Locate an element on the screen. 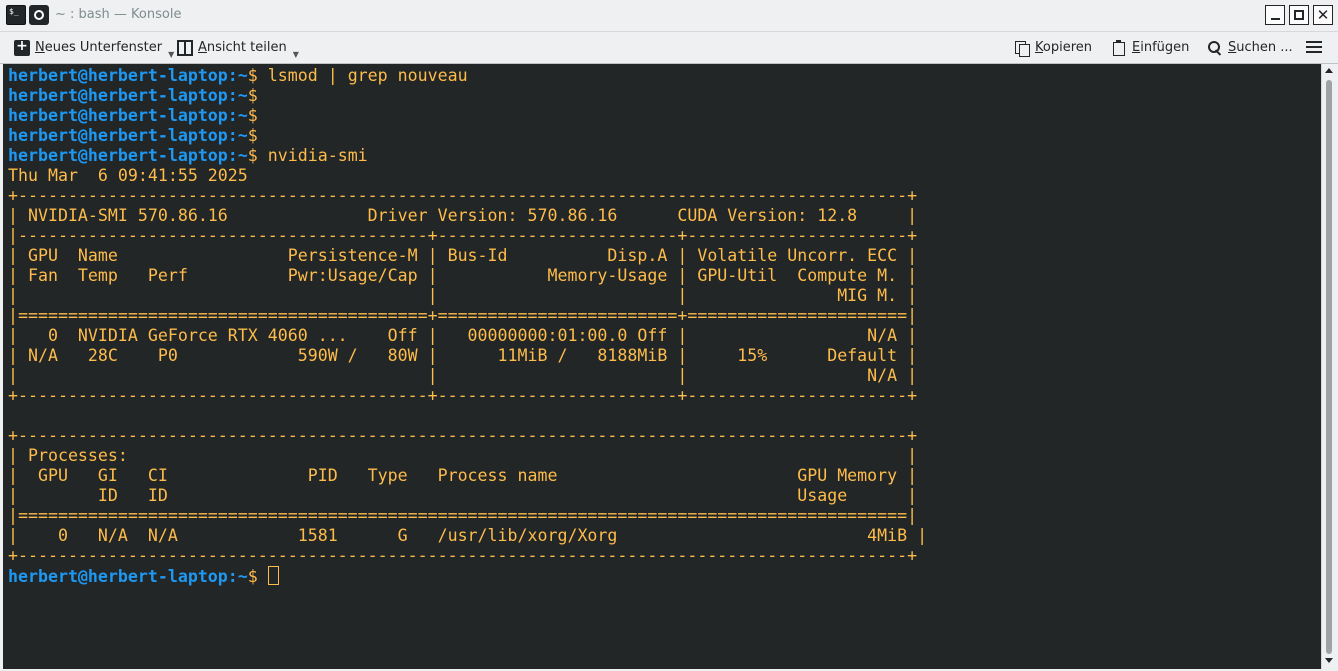  copy-button: Kopieren is located at coordinates (1053, 47).